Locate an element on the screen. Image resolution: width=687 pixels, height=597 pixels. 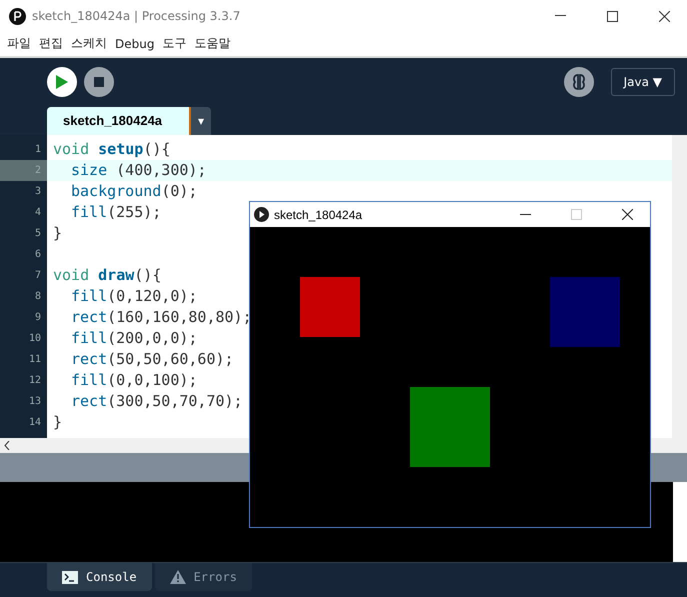
line-number: 5 is located at coordinates (38, 233).